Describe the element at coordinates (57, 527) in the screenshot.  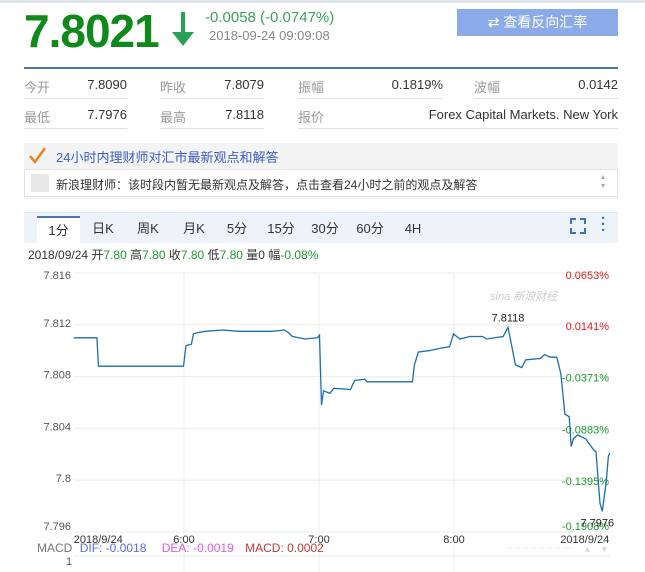
I see `y-tick-label: 7.796` at that location.